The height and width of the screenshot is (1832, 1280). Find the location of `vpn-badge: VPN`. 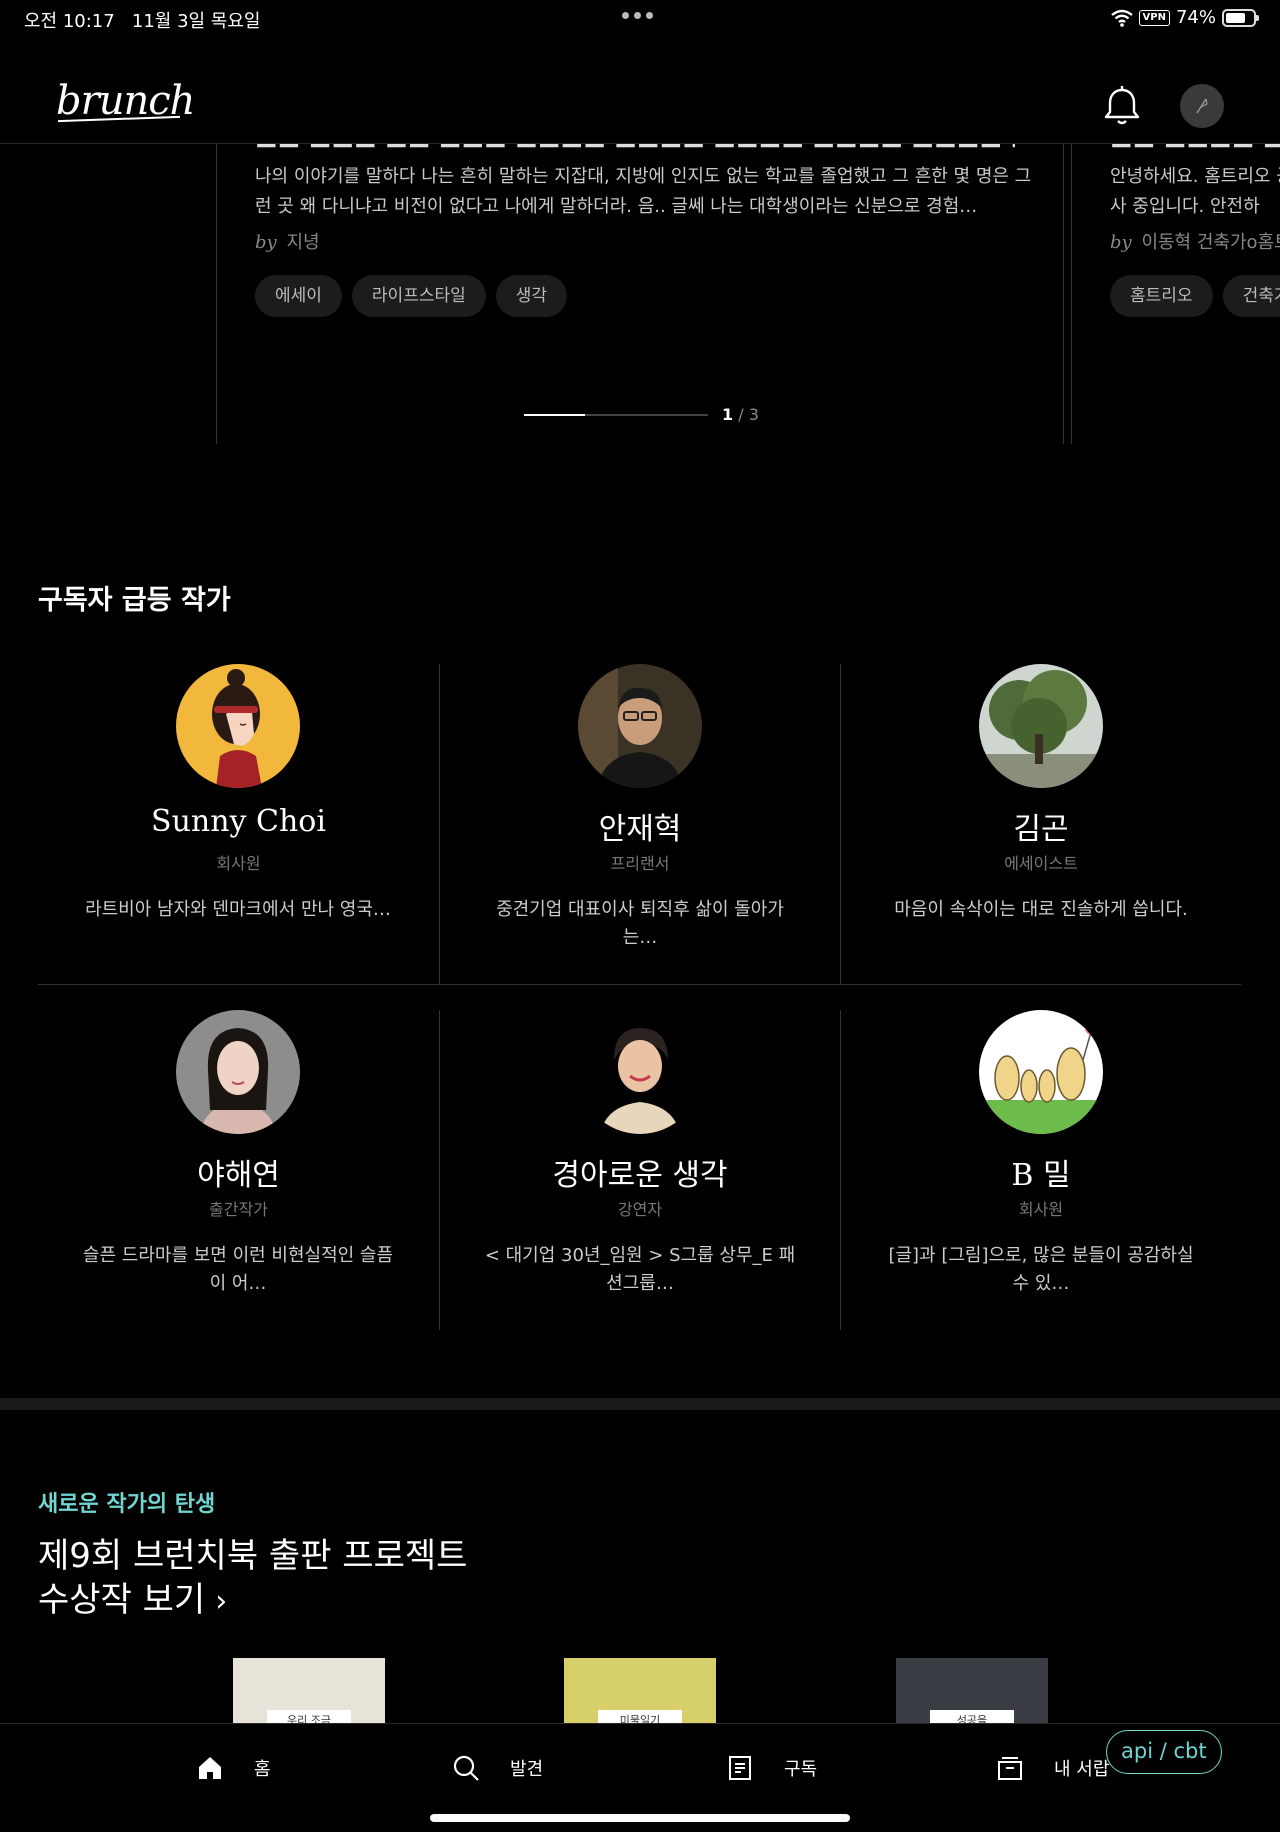

vpn-badge: VPN is located at coordinates (1154, 17).